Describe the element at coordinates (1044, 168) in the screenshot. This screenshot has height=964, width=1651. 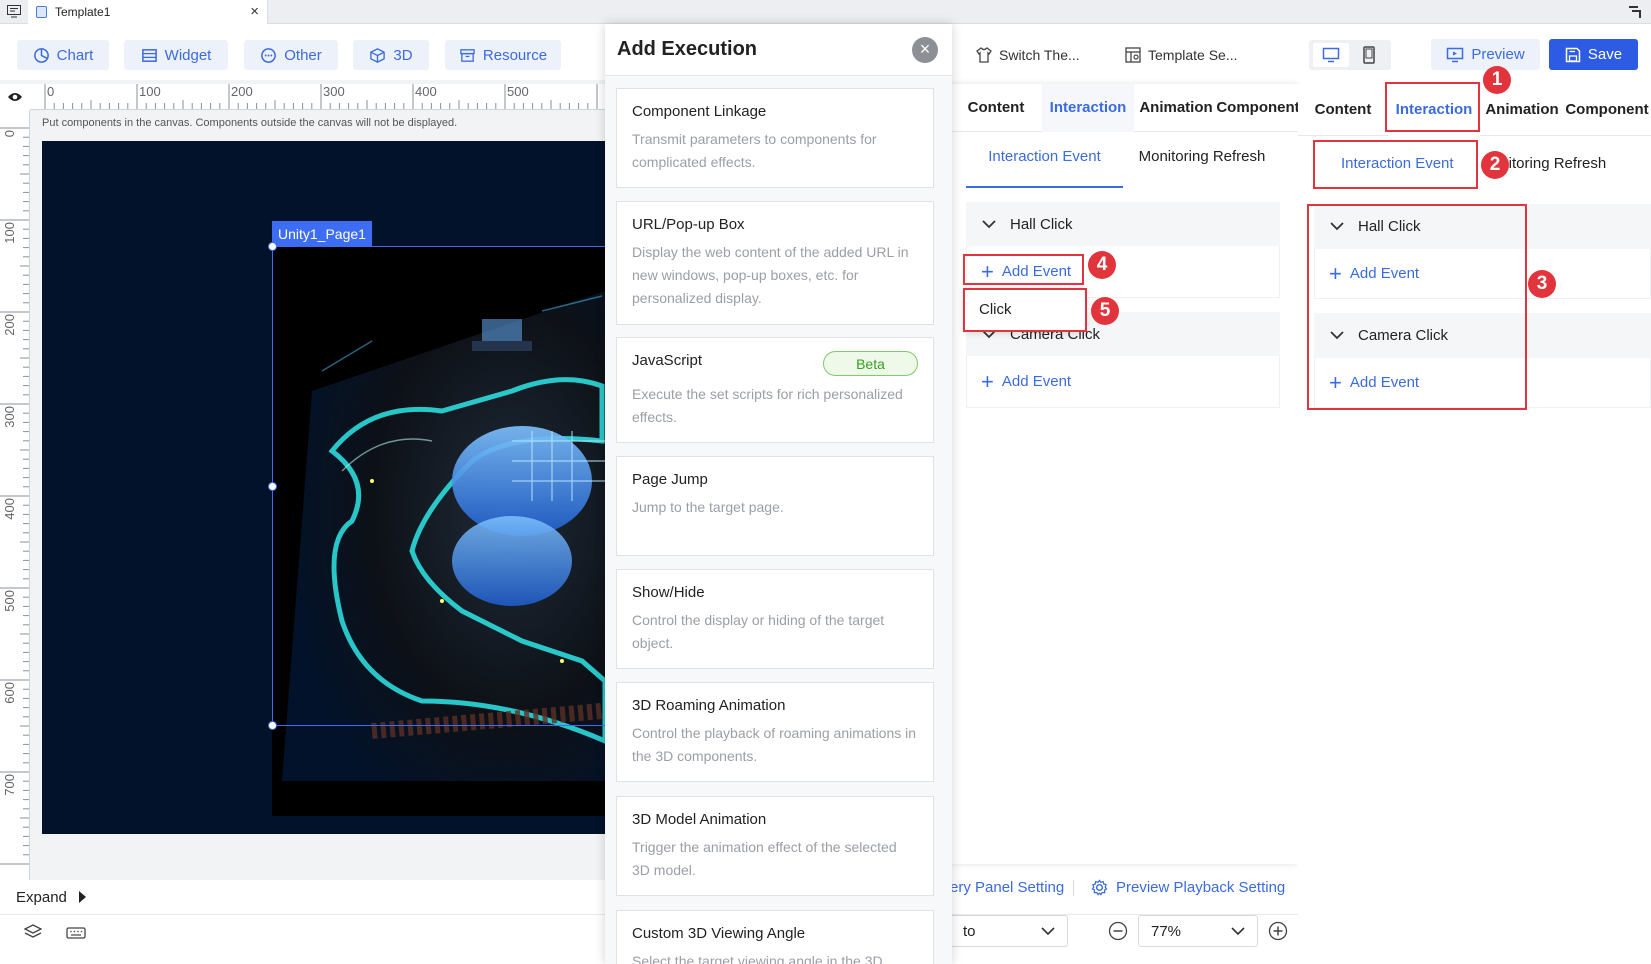
I see `subtab-interaction-event: Interaction Event` at that location.